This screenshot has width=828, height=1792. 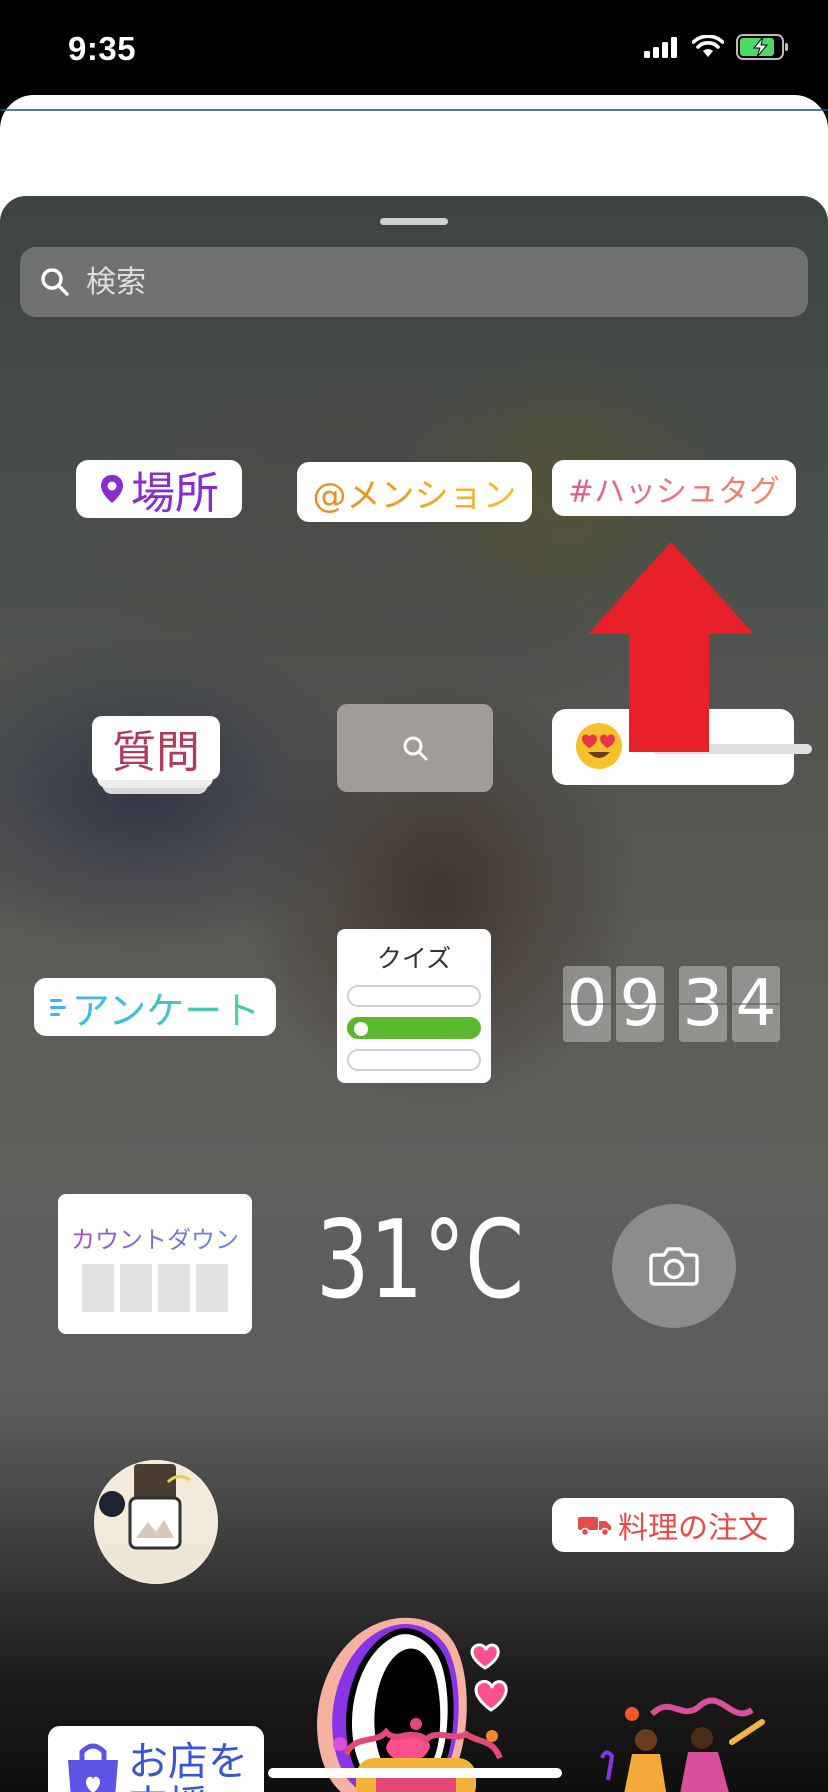 What do you see at coordinates (175, 493) in the screenshot?
I see `location-label: 場所` at bounding box center [175, 493].